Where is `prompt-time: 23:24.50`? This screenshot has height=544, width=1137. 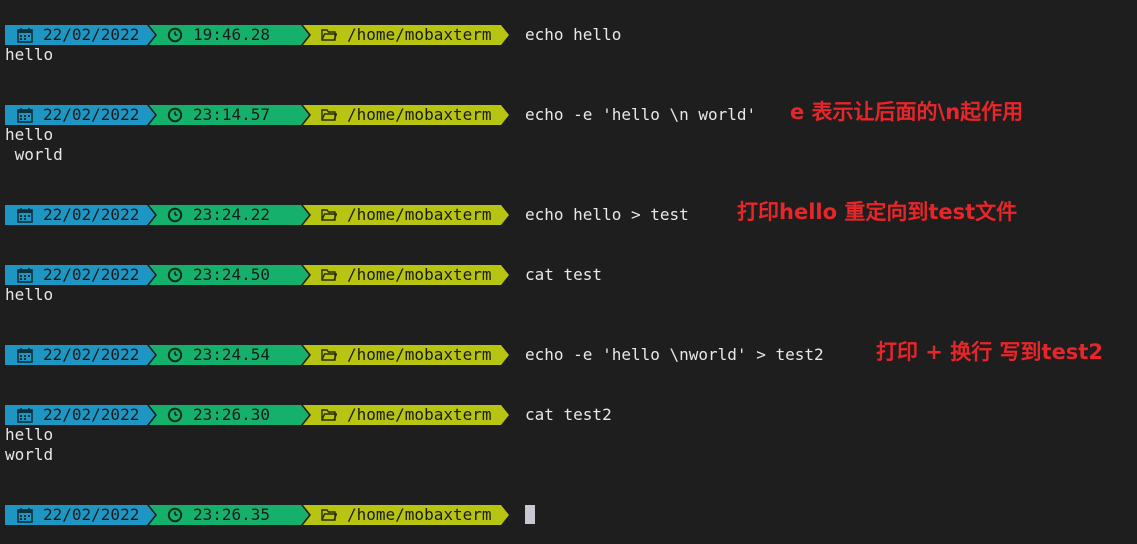 prompt-time: 23:24.50 is located at coordinates (232, 274).